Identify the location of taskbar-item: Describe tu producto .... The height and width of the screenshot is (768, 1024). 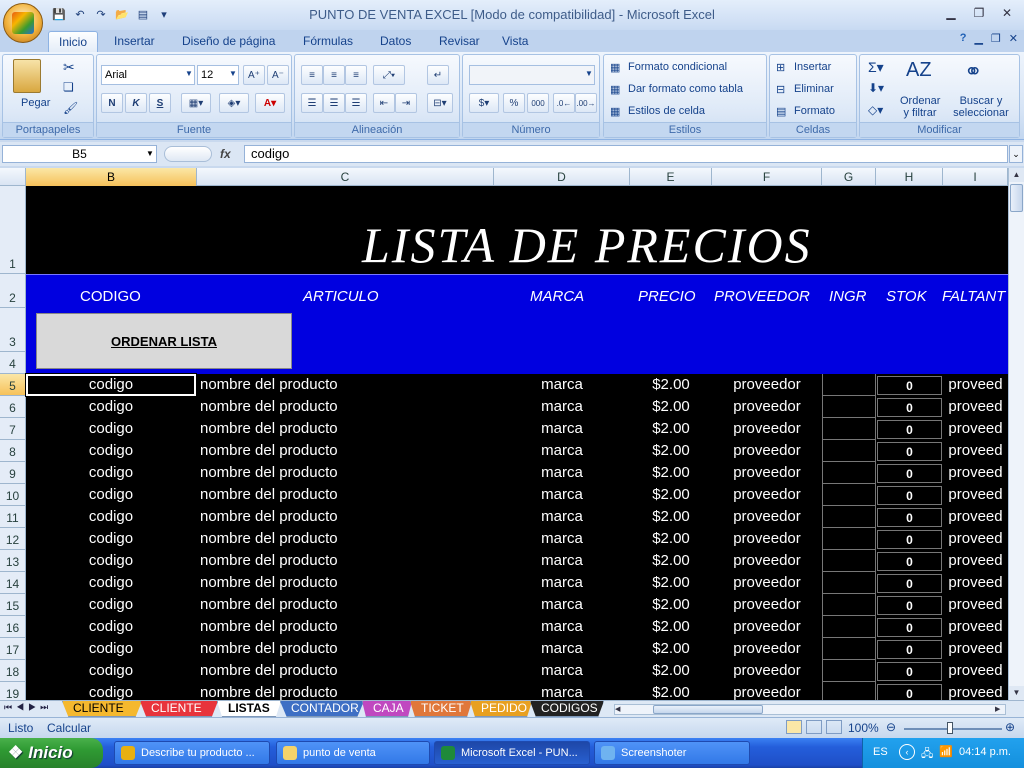
(192, 753).